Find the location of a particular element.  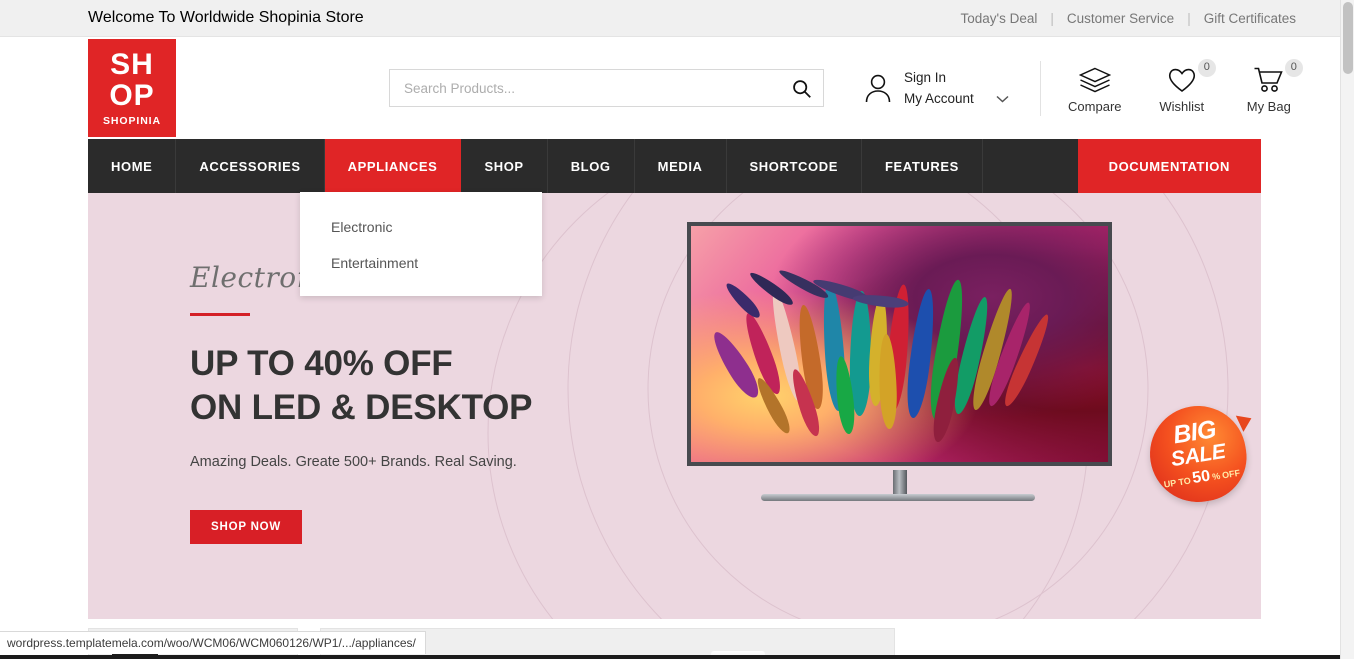

chevron-down-icon is located at coordinates (1002, 99).